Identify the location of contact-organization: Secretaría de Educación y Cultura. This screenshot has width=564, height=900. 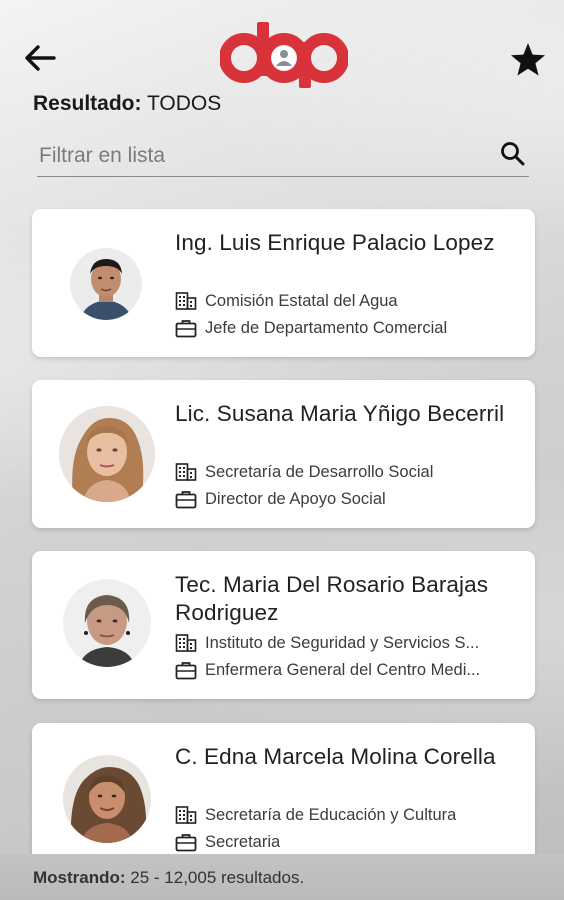
(345, 815).